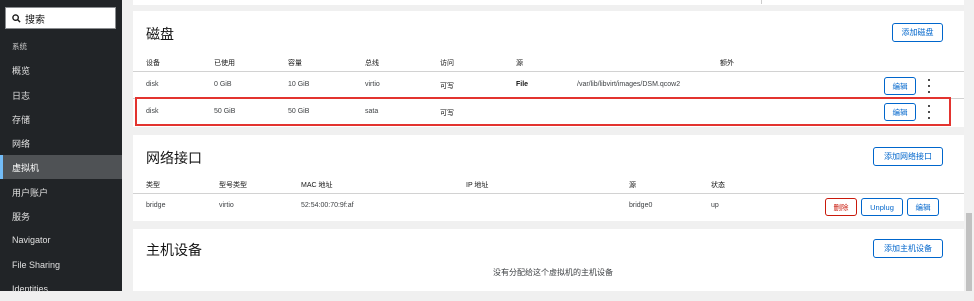  What do you see at coordinates (447, 63) in the screenshot?
I see `col-access: 访问` at bounding box center [447, 63].